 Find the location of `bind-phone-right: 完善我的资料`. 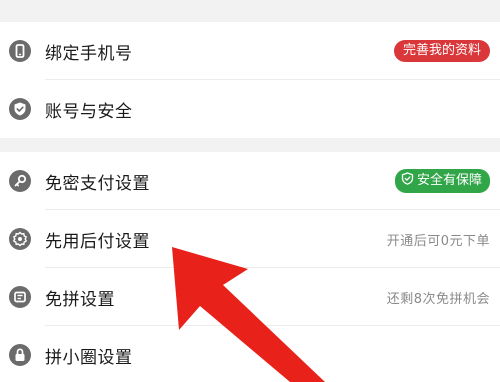

bind-phone-right: 完善我的资料 is located at coordinates (446, 51).